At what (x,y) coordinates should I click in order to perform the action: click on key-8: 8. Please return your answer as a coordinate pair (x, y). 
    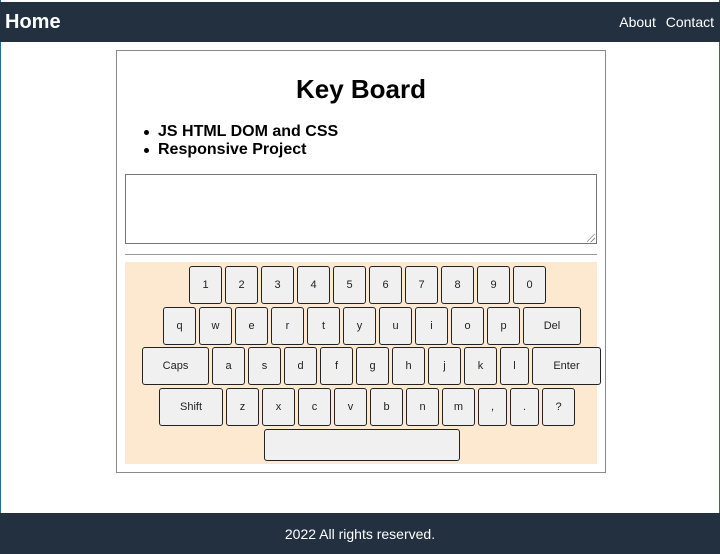
    Looking at the image, I should click on (457, 285).